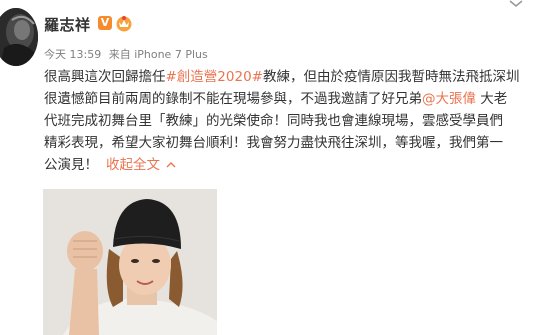 Image resolution: width=534 pixels, height=335 pixels. Describe the element at coordinates (289, 165) in the screenshot. I see `post-line-5: 公演見！ 收起全文` at that location.